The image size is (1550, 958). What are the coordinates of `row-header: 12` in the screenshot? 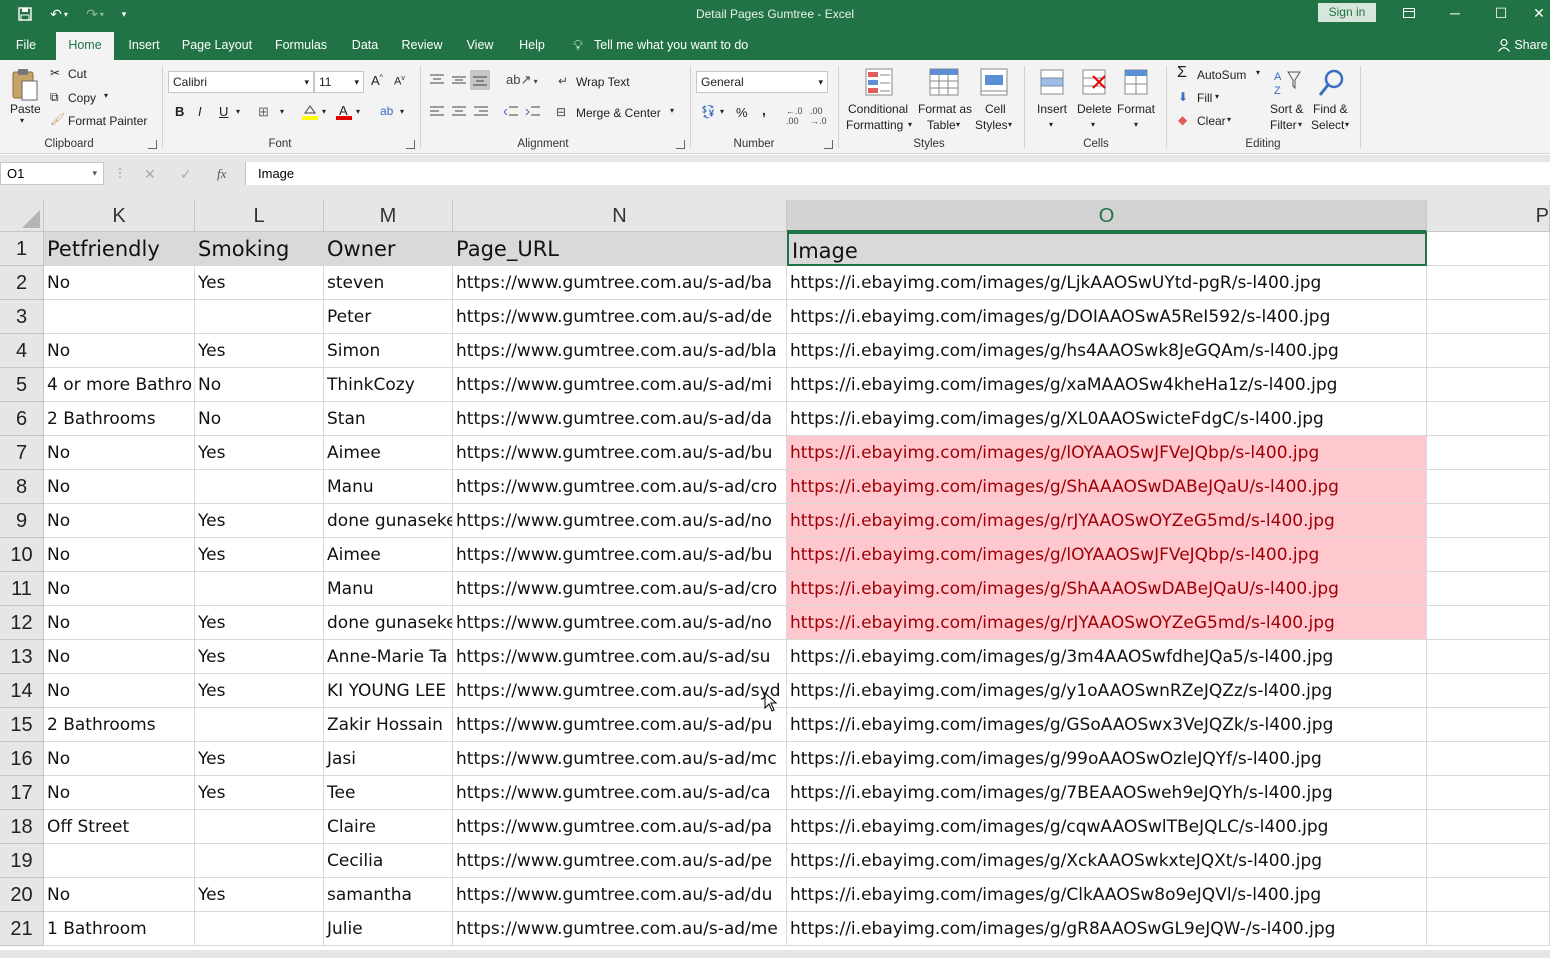 It's located at (22, 623).